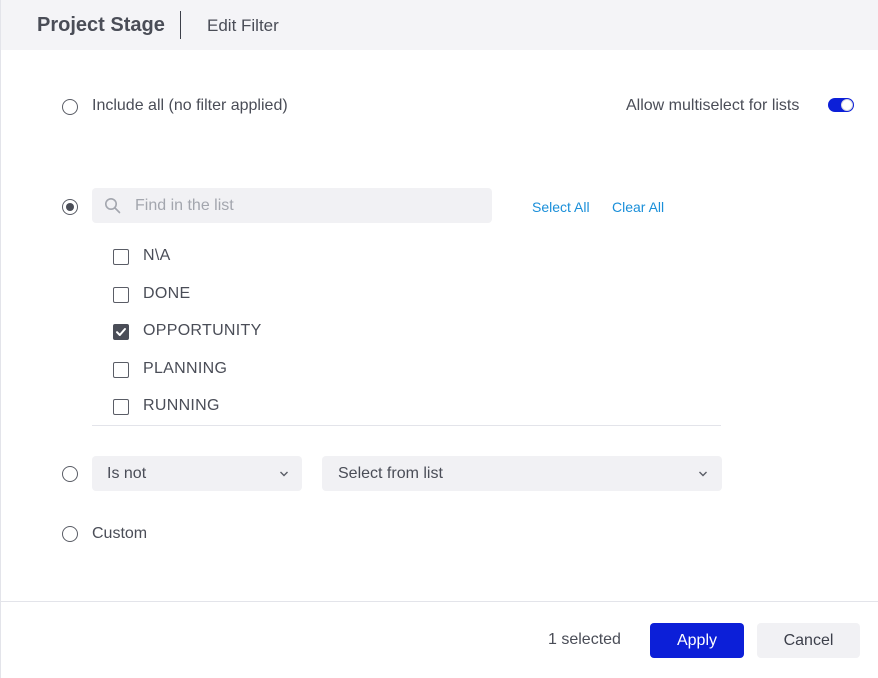 Image resolution: width=878 pixels, height=678 pixels. What do you see at coordinates (157, 255) in the screenshot?
I see `item-label: N\A` at bounding box center [157, 255].